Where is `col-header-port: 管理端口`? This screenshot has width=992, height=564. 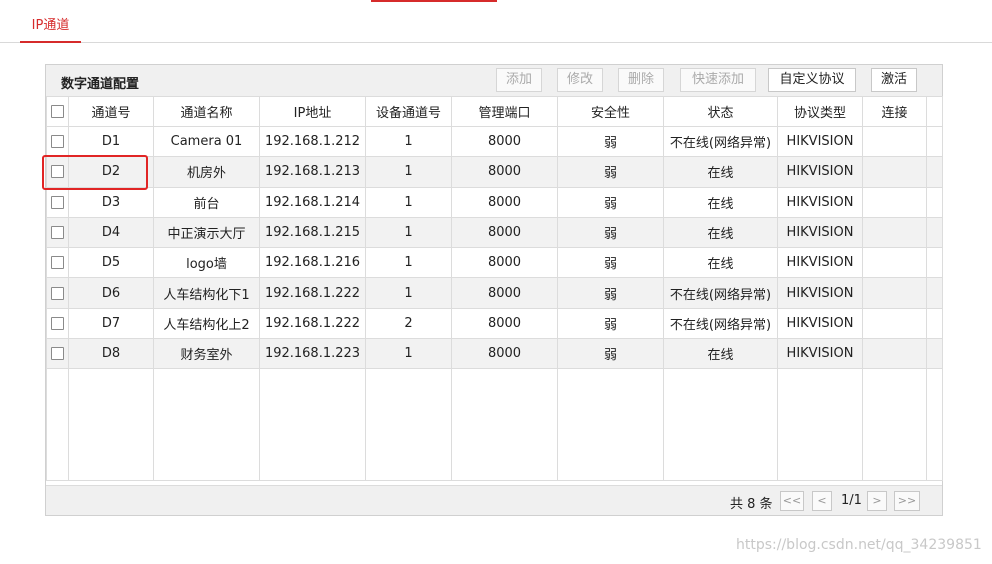 col-header-port: 管理端口 is located at coordinates (504, 111).